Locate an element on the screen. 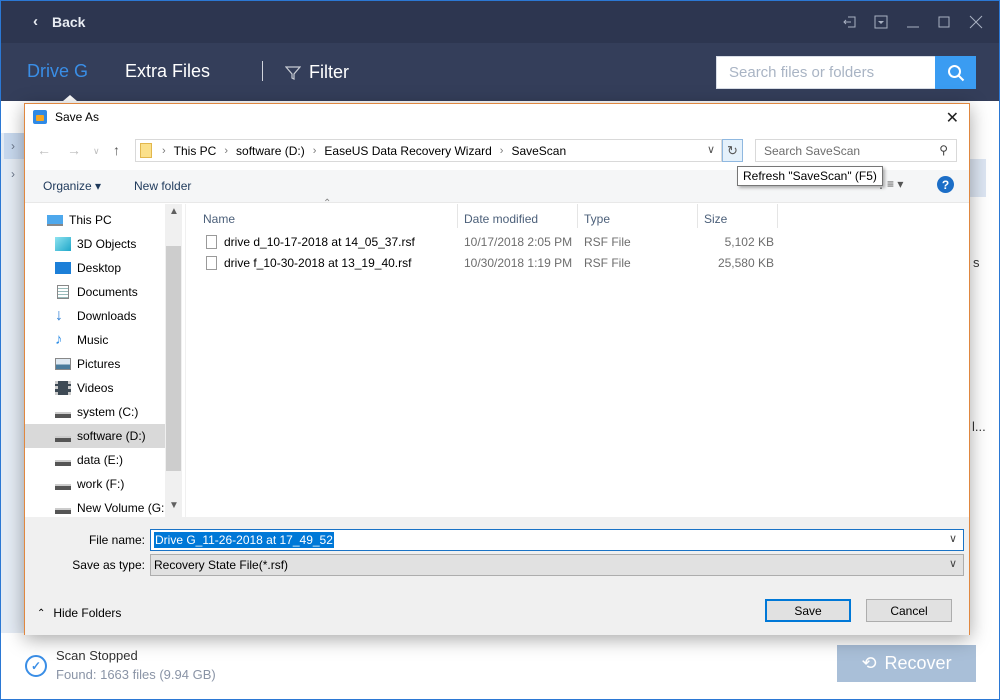  minimize-icon is located at coordinates (913, 22).